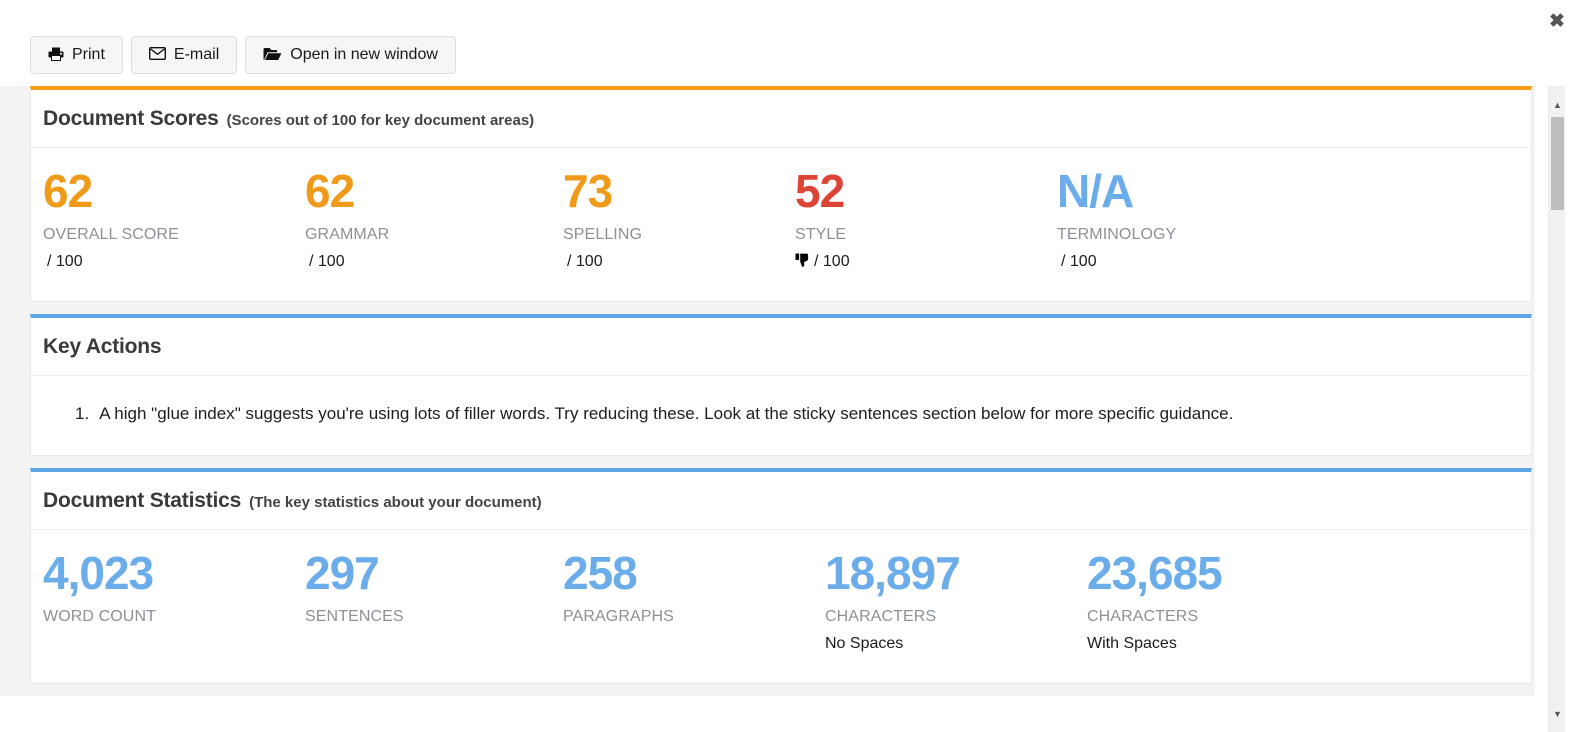 This screenshot has width=1581, height=732. Describe the element at coordinates (65, 261) in the screenshot. I see `score-overall-denominator: / 100` at that location.